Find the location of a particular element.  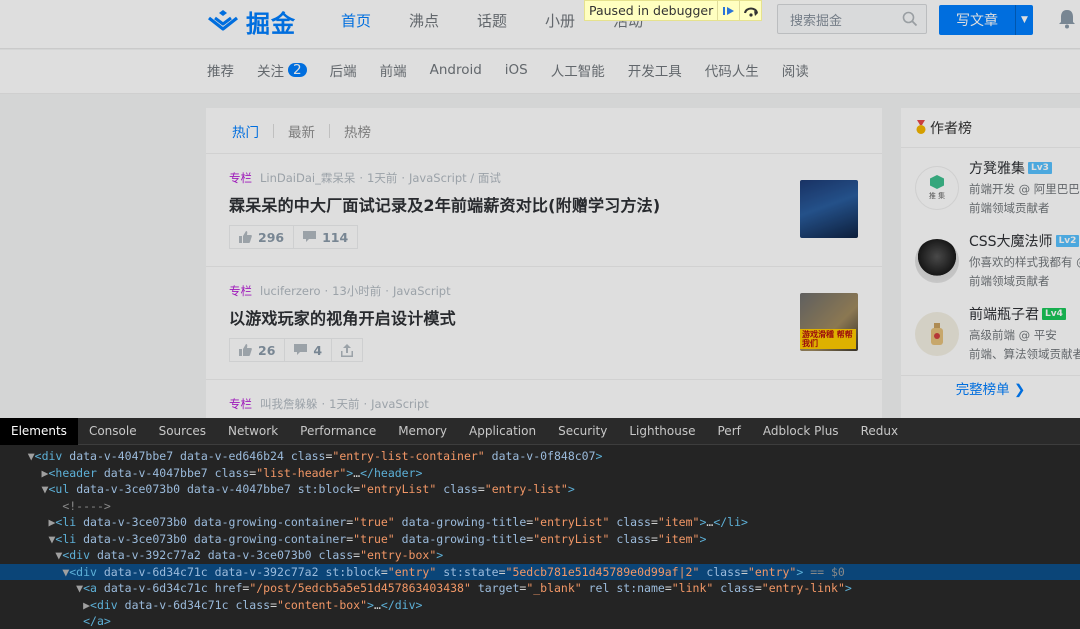

chevron-down-icon: ▼ is located at coordinates (1024, 20).